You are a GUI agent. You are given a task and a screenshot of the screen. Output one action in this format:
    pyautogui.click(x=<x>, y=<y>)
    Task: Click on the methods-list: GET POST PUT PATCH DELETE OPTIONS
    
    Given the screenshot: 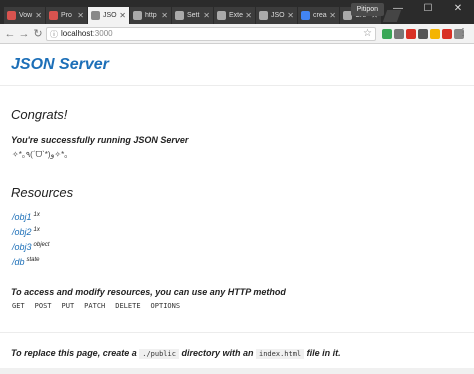 What is the action you would take?
    pyautogui.click(x=101, y=306)
    